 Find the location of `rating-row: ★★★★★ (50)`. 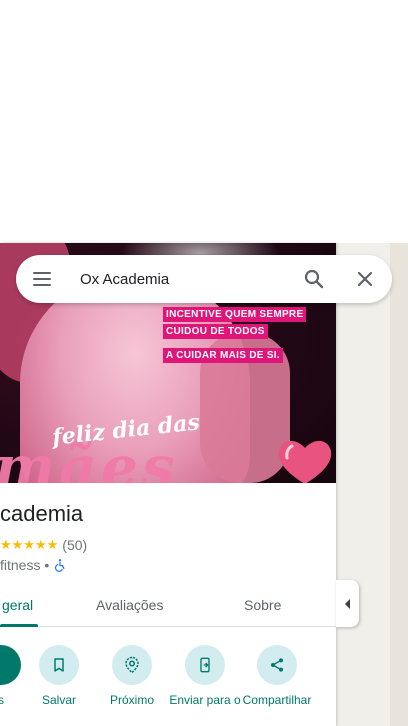

rating-row: ★★★★★ (50) is located at coordinates (43, 545).